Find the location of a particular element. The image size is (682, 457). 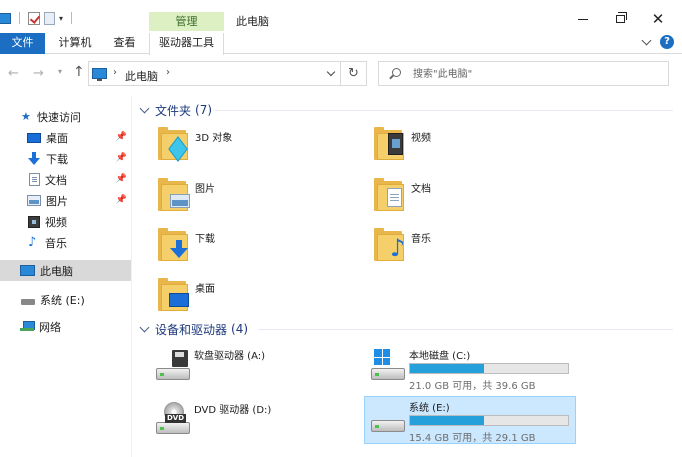

close-button: ✕ is located at coordinates (658, 19).